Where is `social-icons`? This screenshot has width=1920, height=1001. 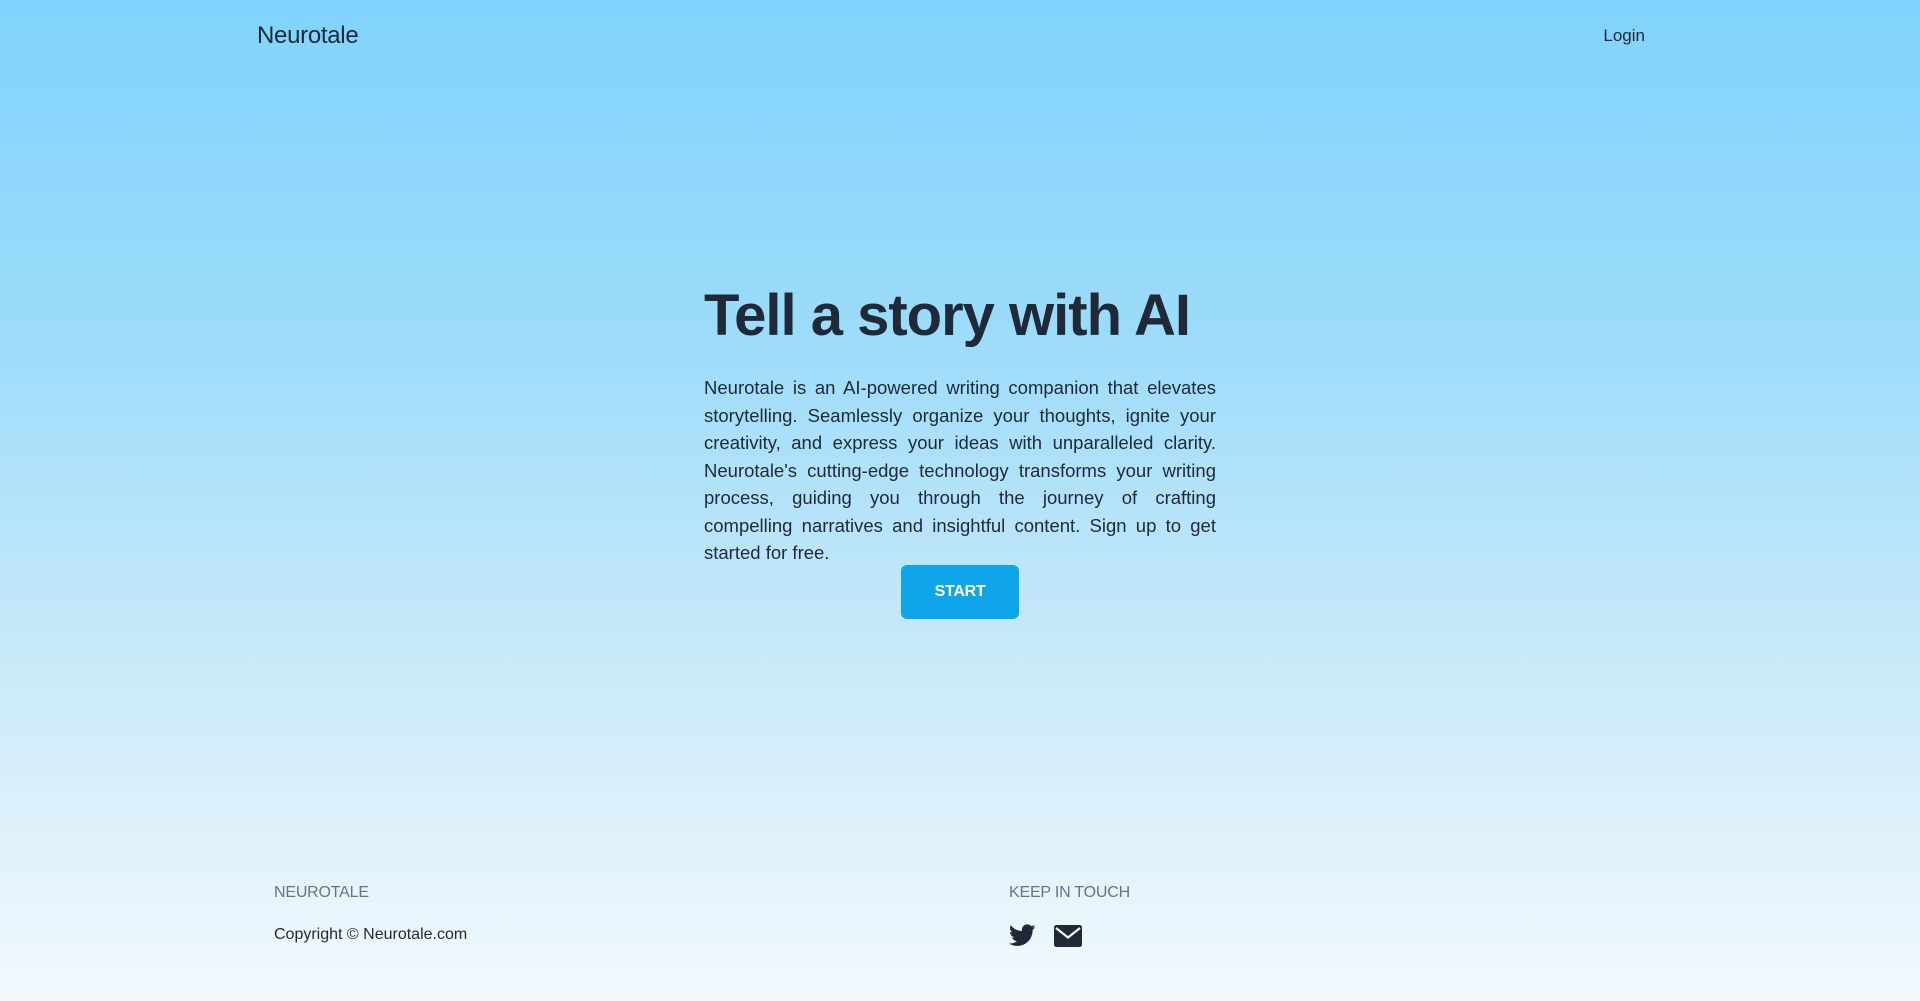 social-icons is located at coordinates (1069, 938).